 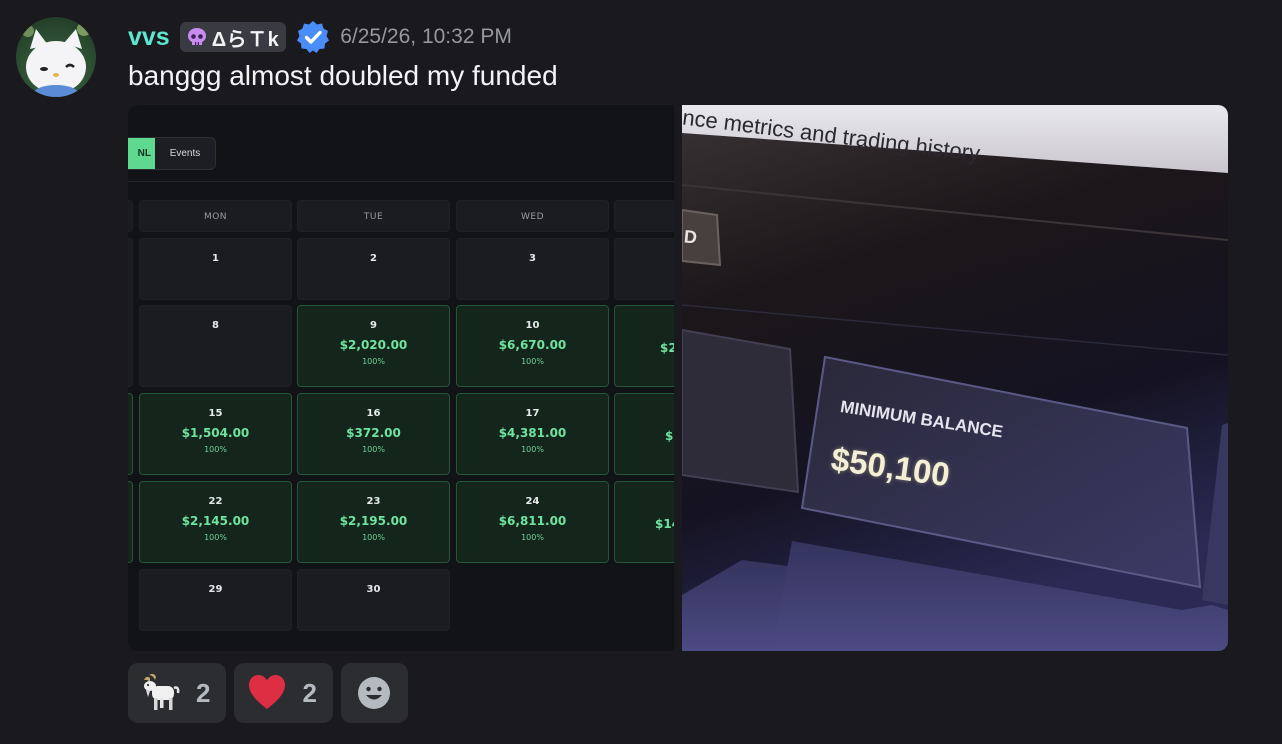 What do you see at coordinates (532, 325) in the screenshot?
I see `day-number: 10` at bounding box center [532, 325].